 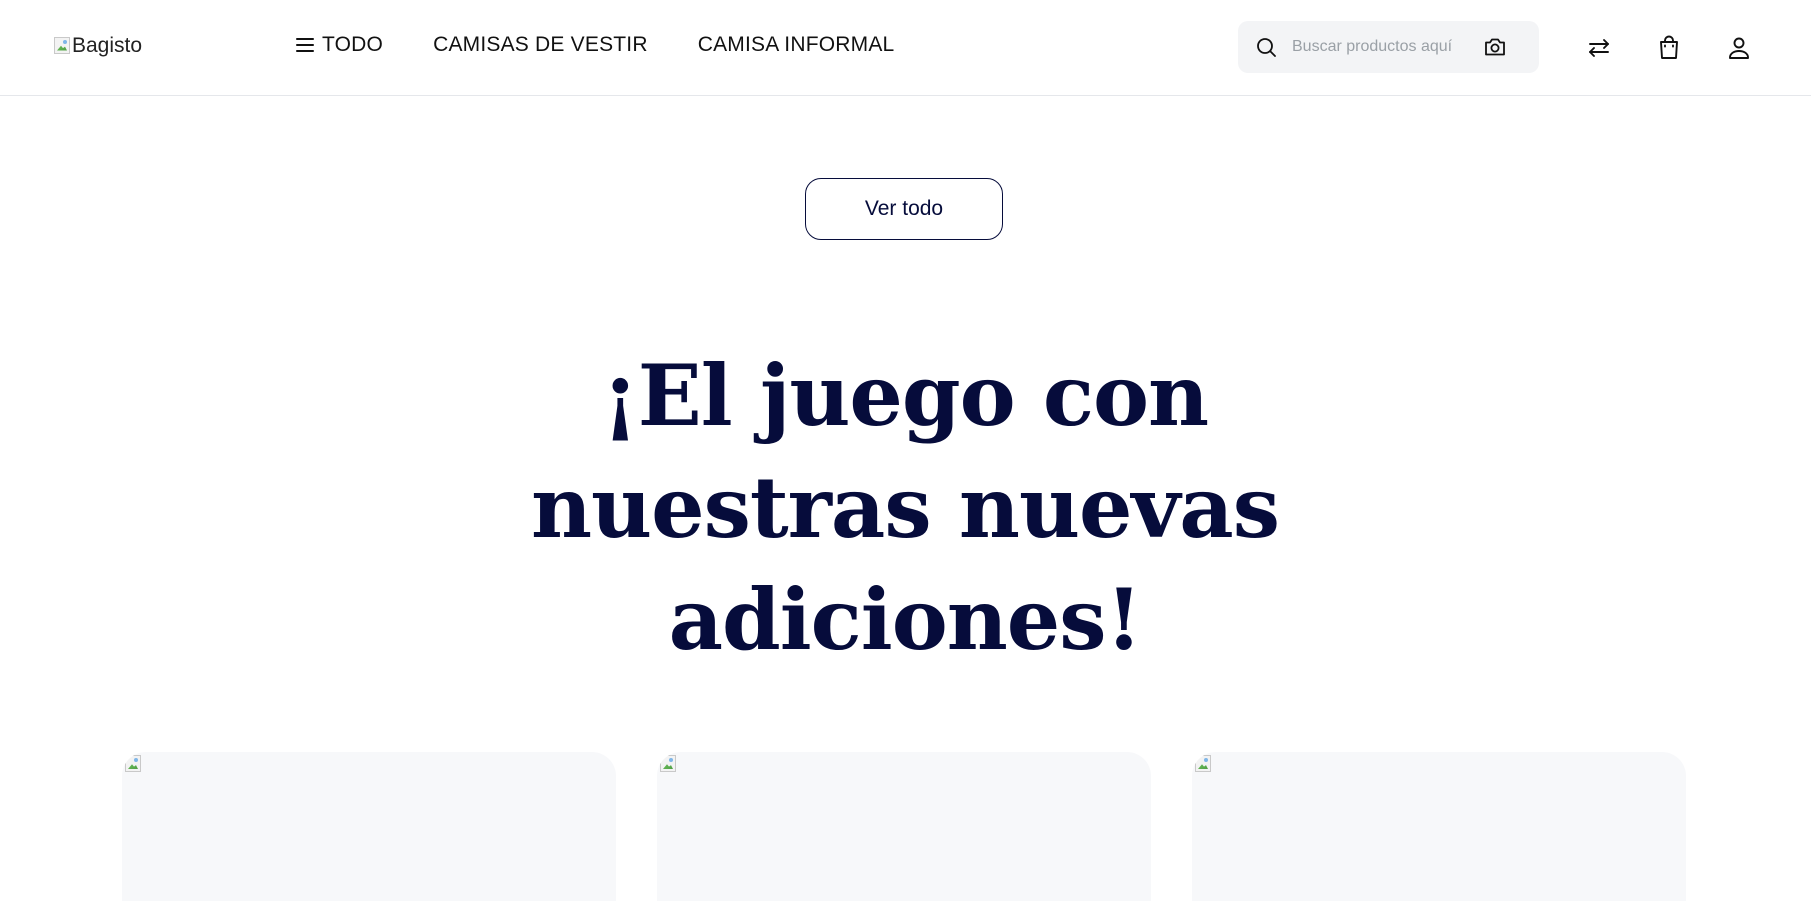 I want to click on logo-broken-image-icon, so click(x=62, y=45).